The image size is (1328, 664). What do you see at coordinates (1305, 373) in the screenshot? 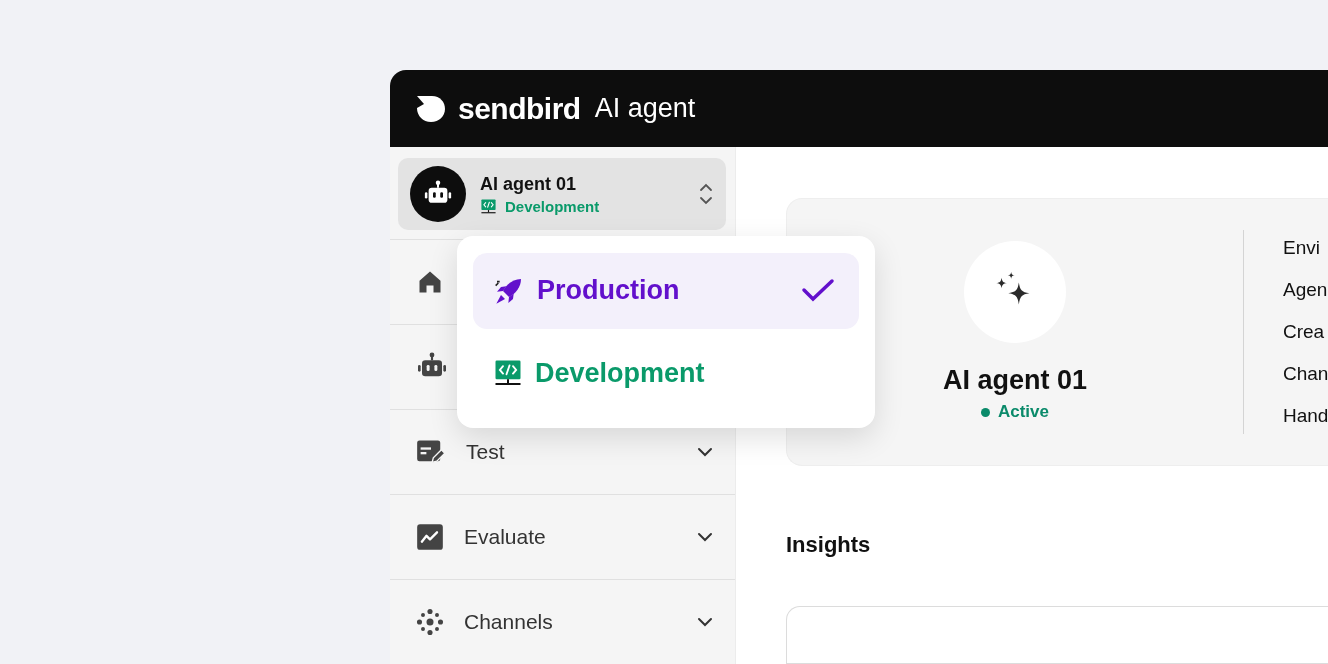
I see `detail-label: Chan` at bounding box center [1305, 373].